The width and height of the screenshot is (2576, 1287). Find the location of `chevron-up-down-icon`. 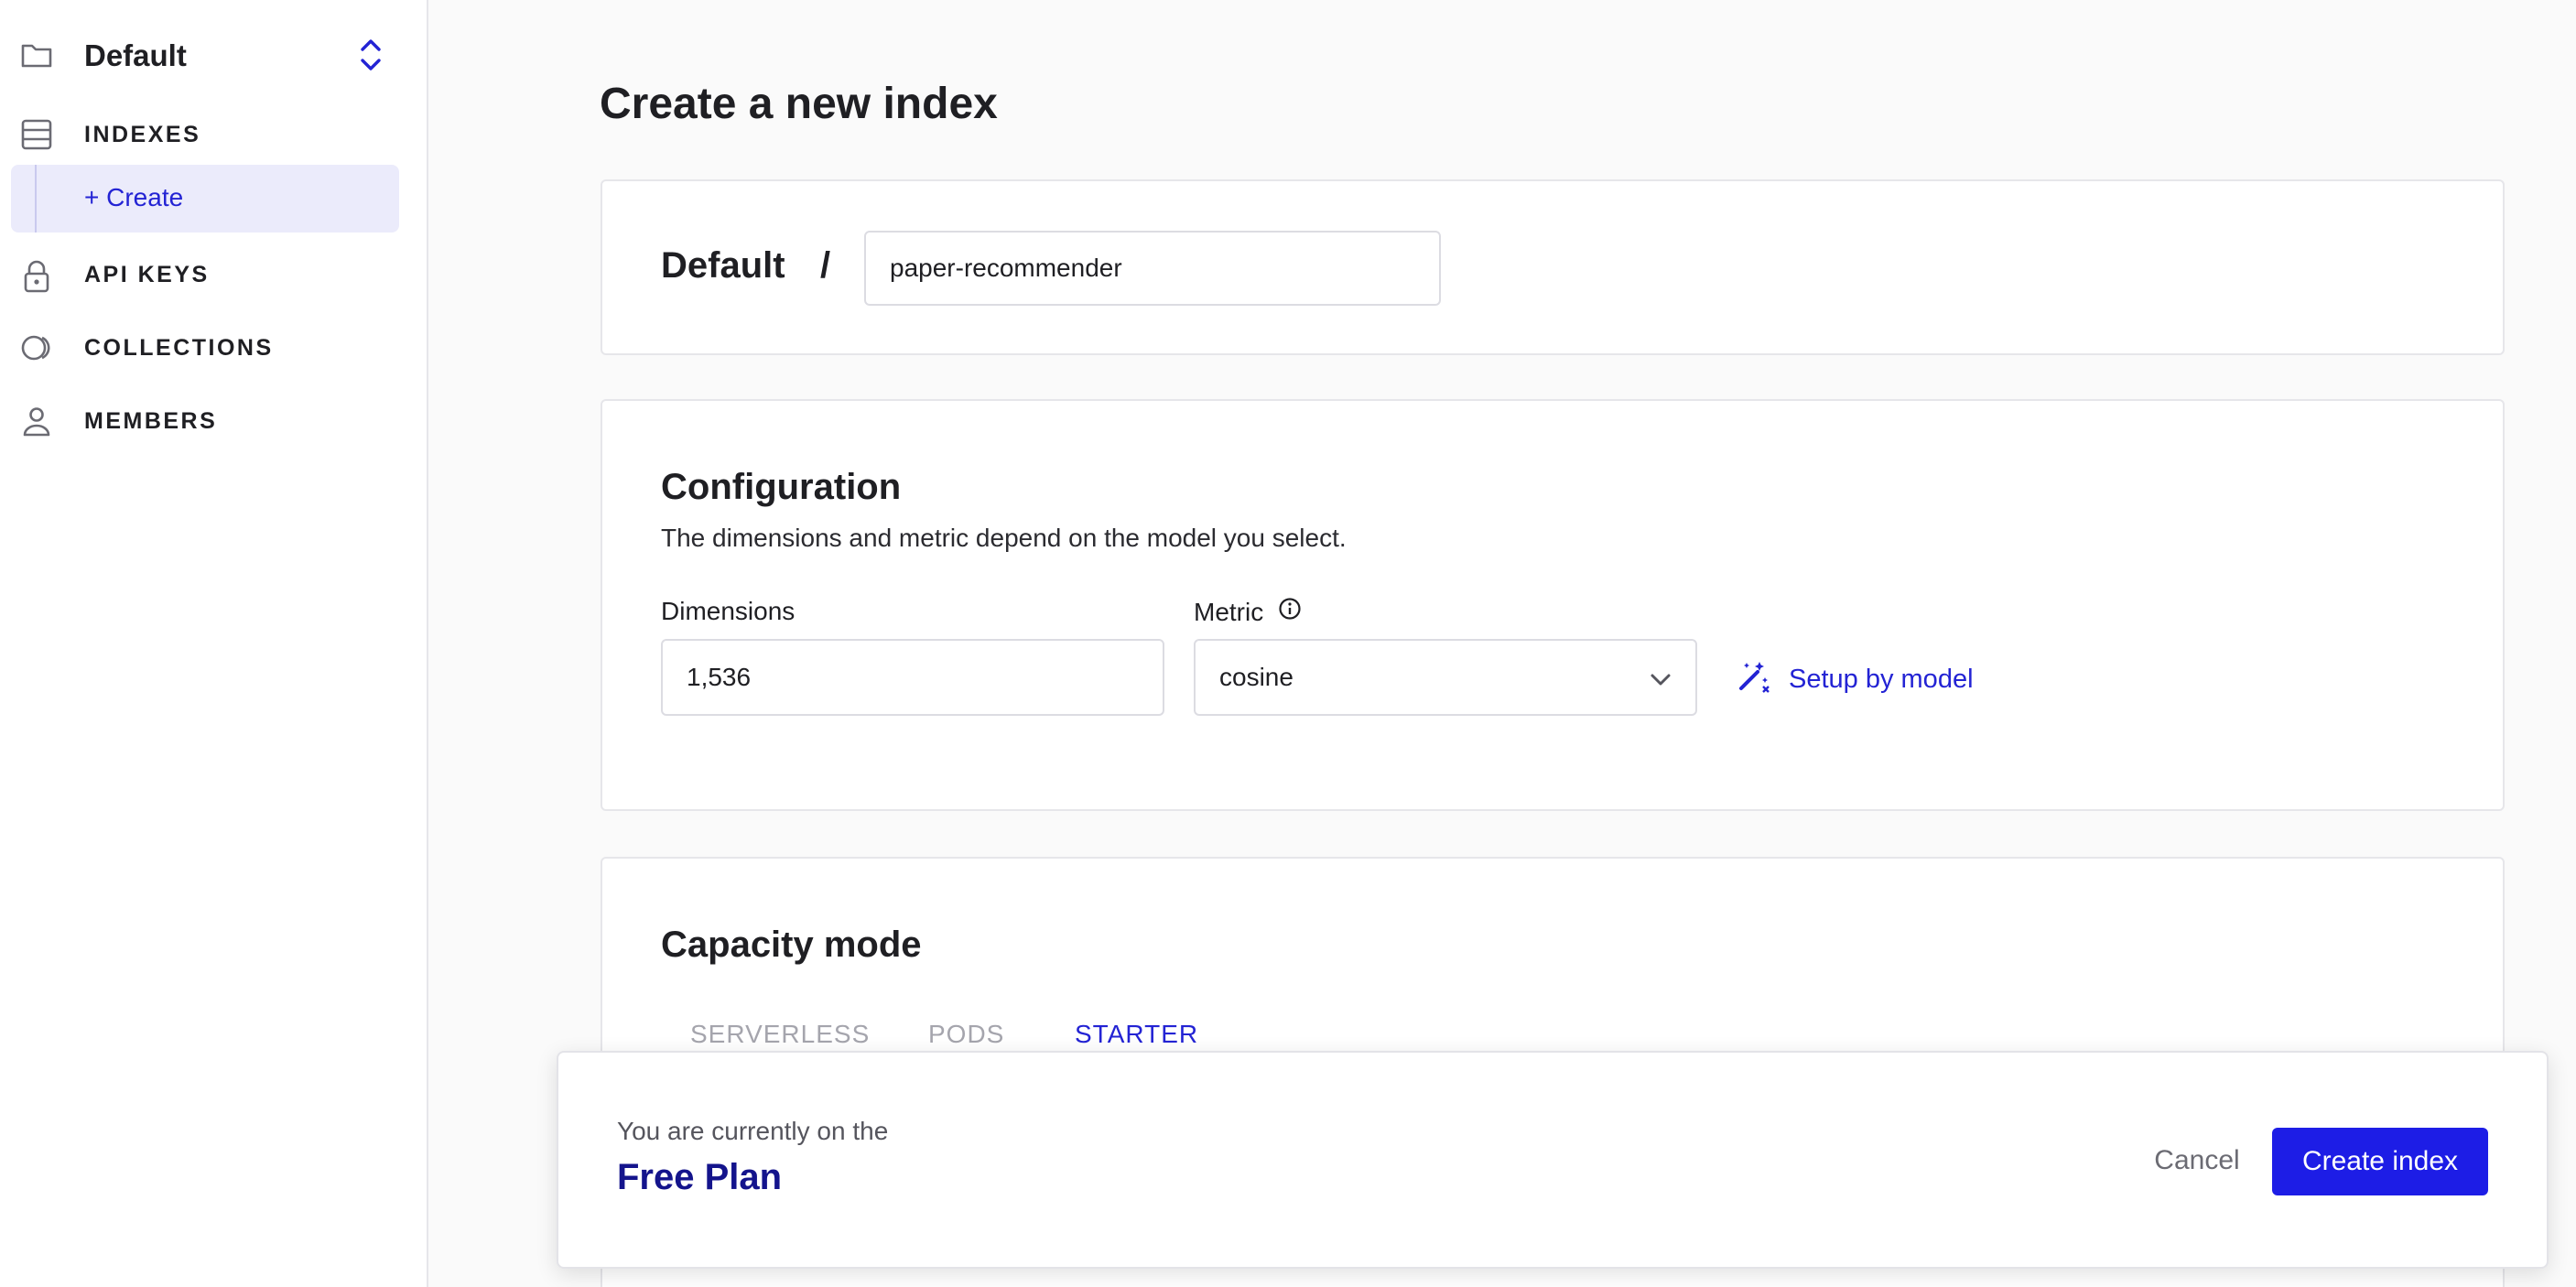

chevron-up-down-icon is located at coordinates (371, 57).